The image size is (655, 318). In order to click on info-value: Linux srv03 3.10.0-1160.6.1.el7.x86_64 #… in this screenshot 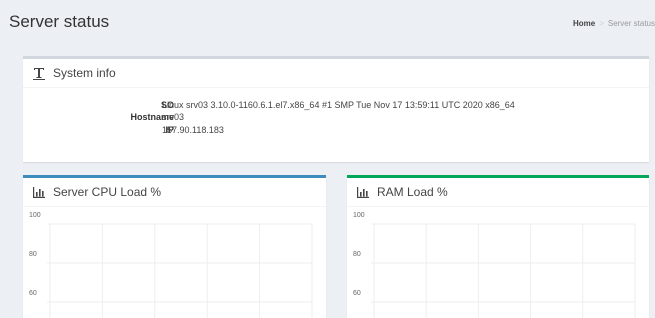, I will do `click(338, 105)`.